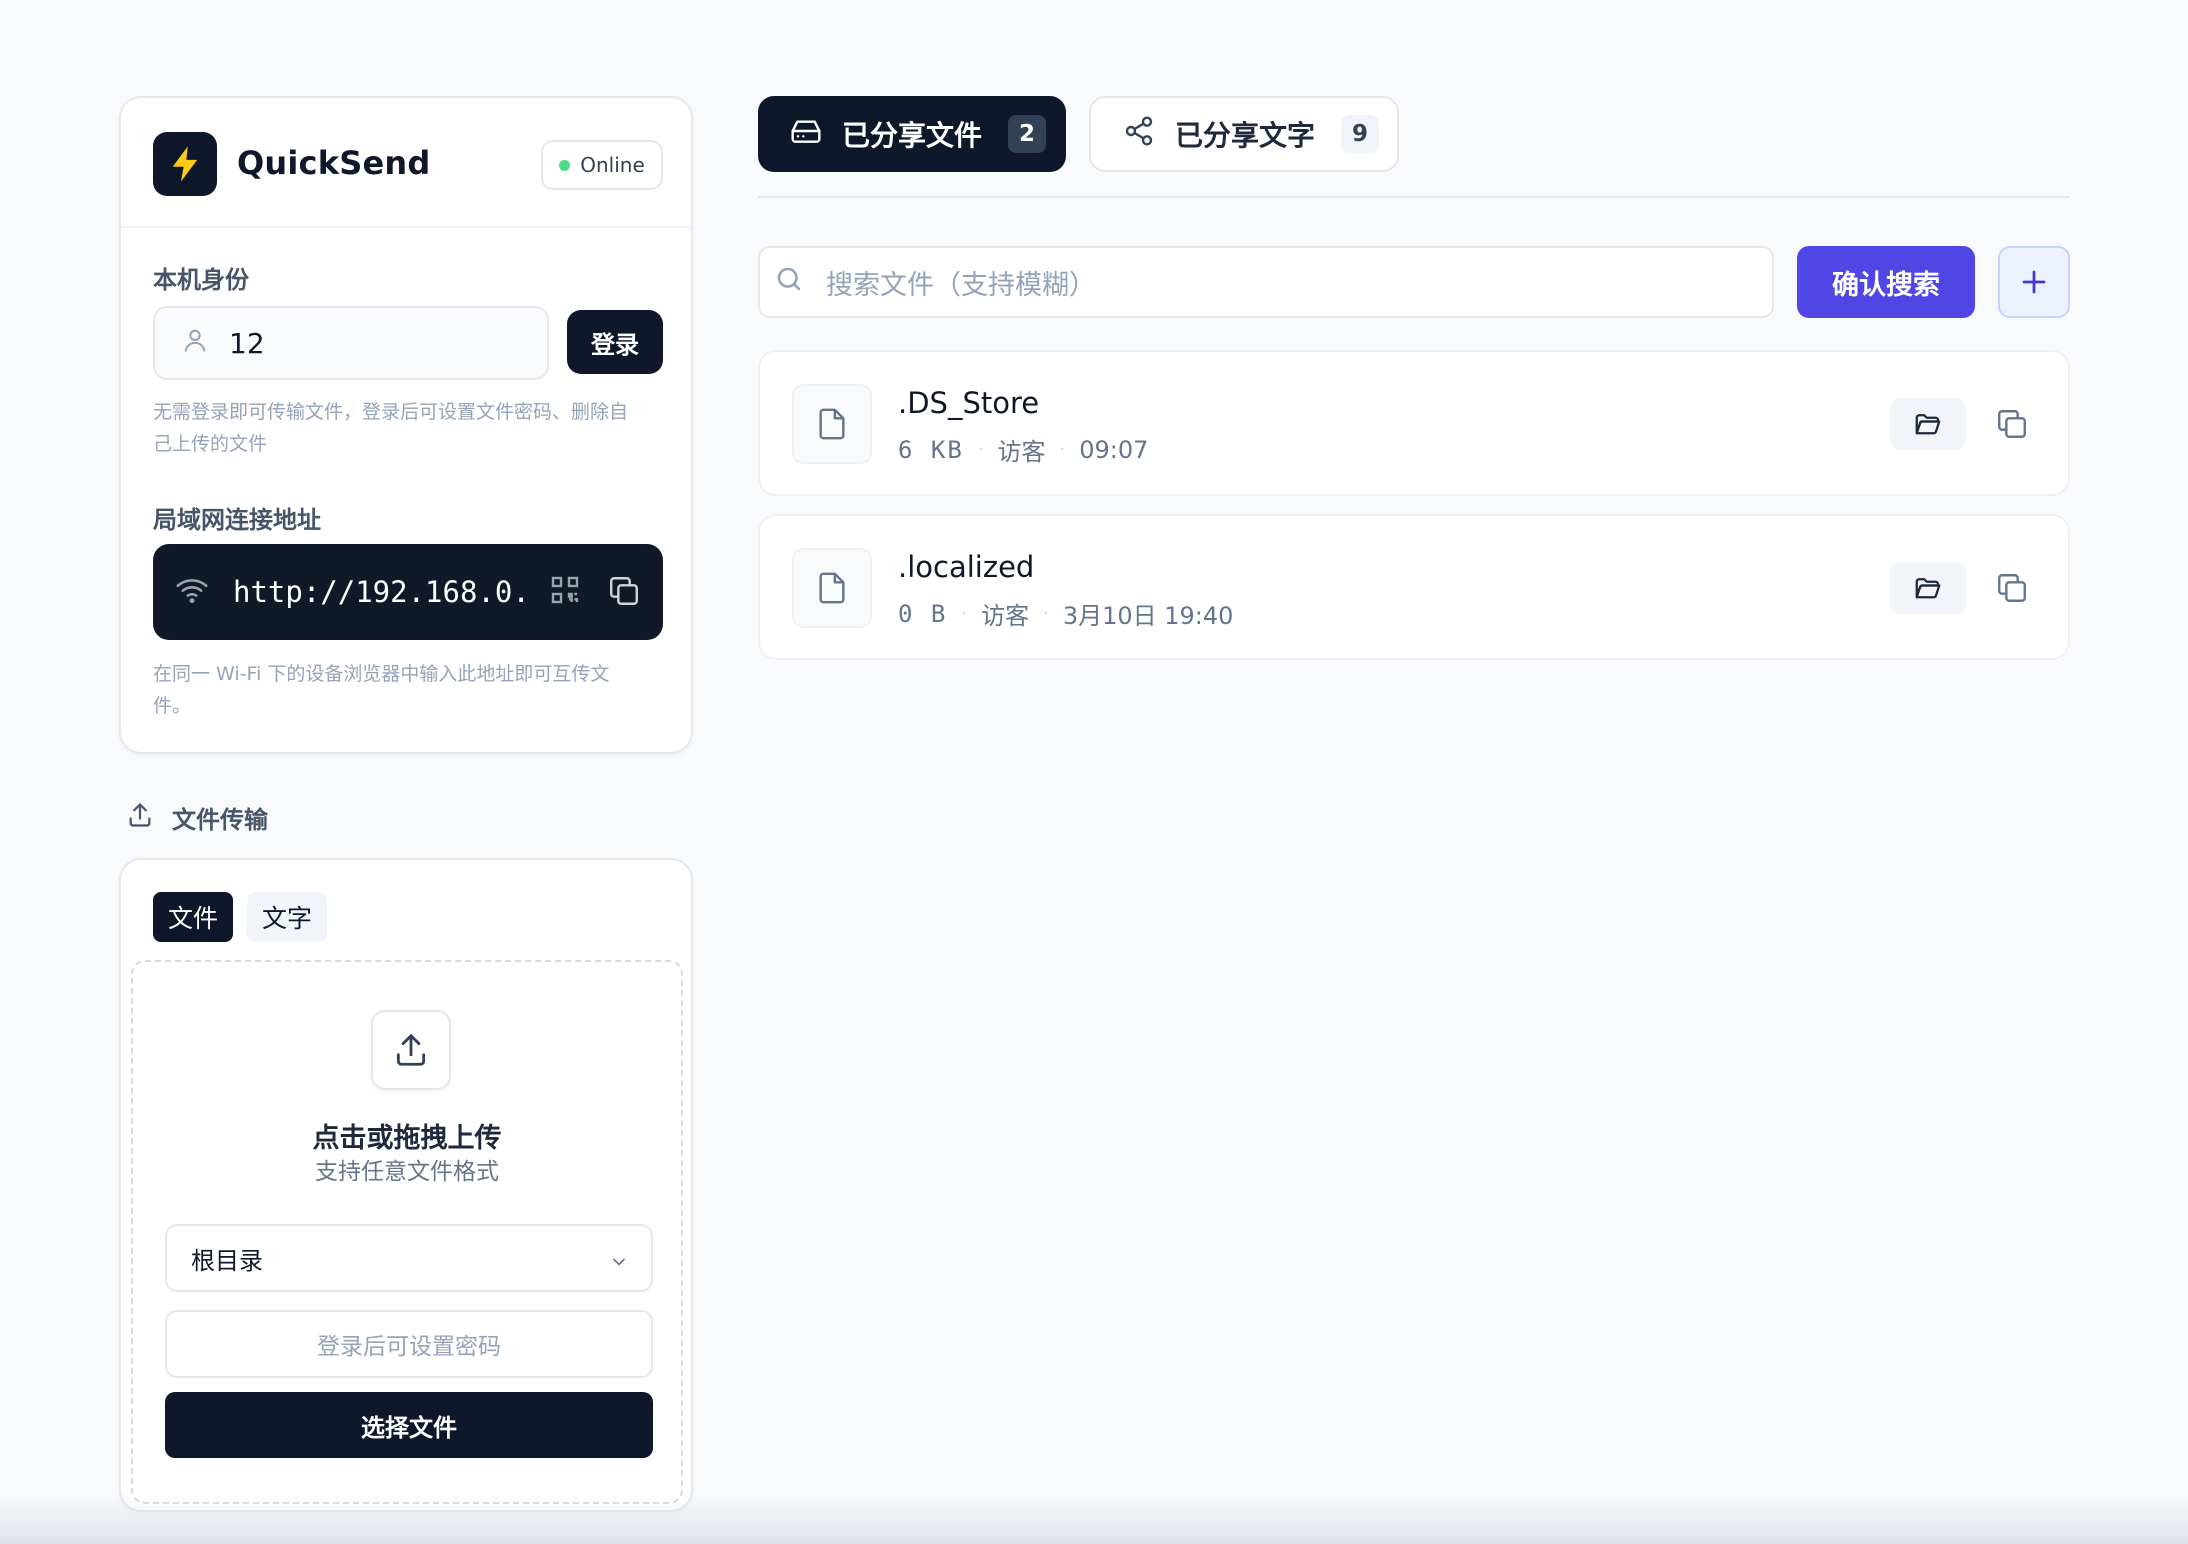  What do you see at coordinates (195, 343) in the screenshot?
I see `user-icon` at bounding box center [195, 343].